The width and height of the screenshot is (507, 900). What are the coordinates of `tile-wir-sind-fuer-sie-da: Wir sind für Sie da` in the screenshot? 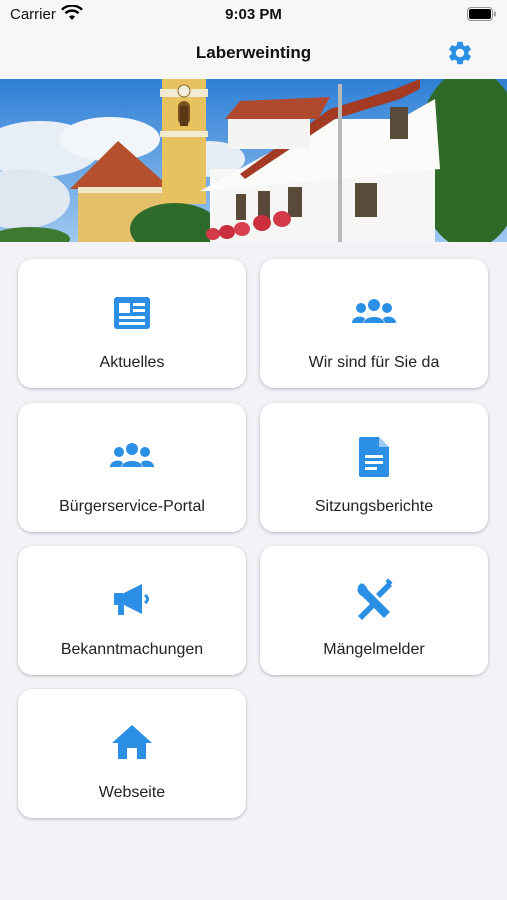 It's located at (374, 323).